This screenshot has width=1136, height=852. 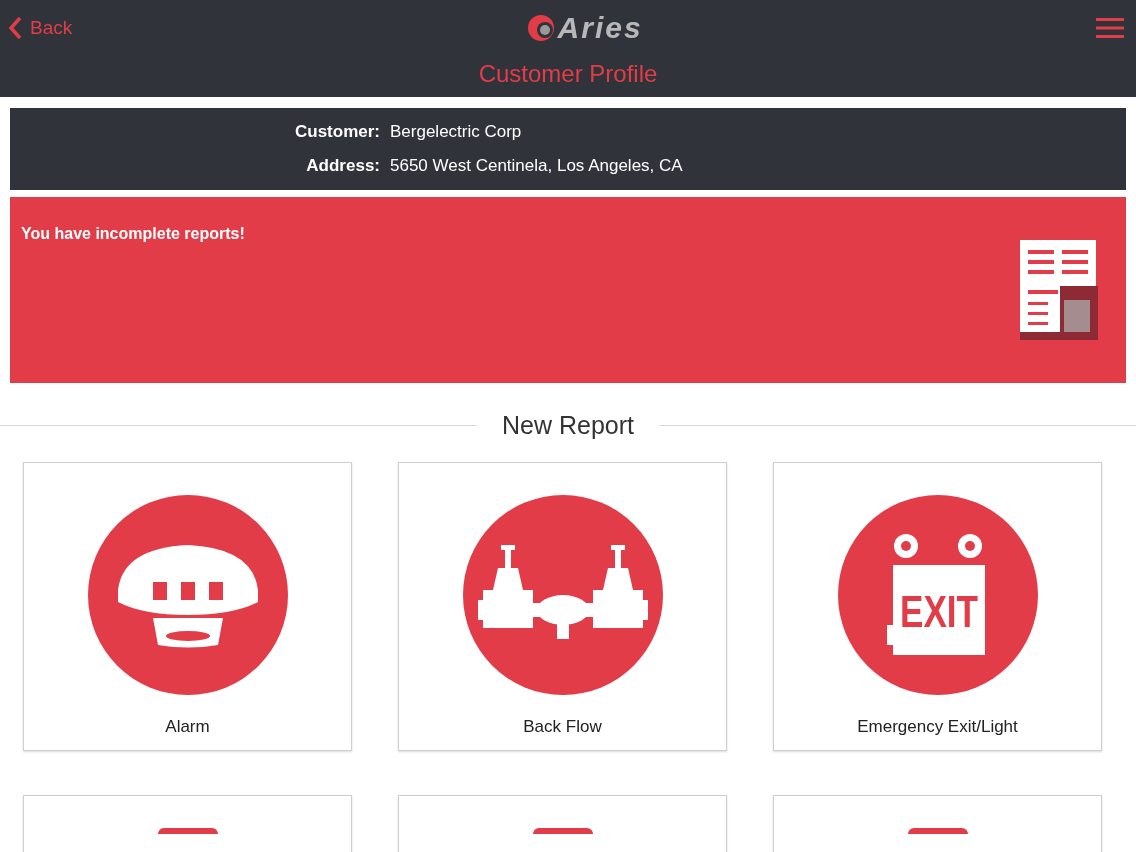 I want to click on report-document-icon, so click(x=1059, y=290).